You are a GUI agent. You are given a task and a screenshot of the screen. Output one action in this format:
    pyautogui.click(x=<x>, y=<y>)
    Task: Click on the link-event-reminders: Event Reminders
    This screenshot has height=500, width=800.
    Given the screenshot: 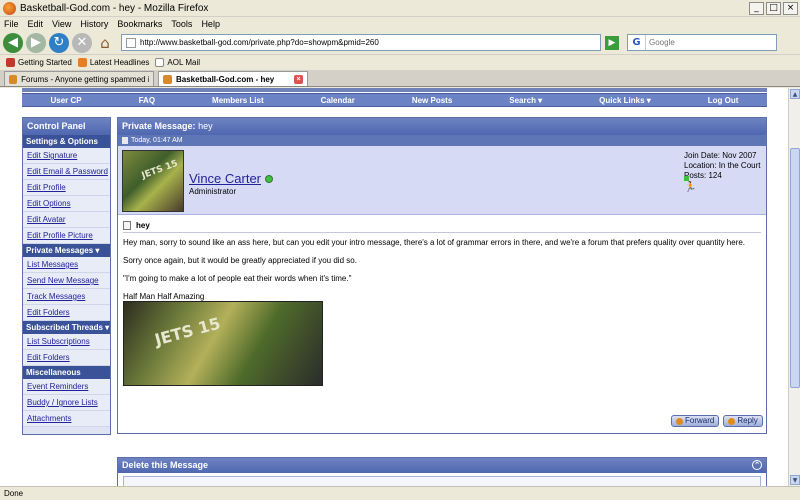 What is the action you would take?
    pyautogui.click(x=66, y=387)
    